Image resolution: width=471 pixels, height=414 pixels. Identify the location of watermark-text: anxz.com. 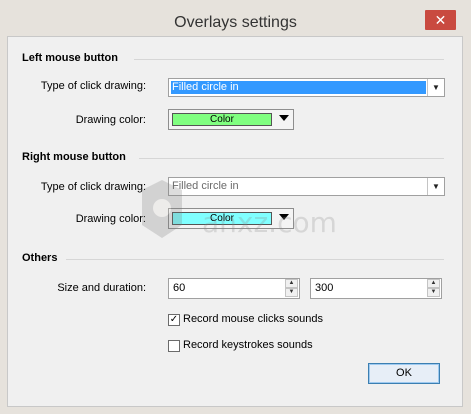
(269, 222).